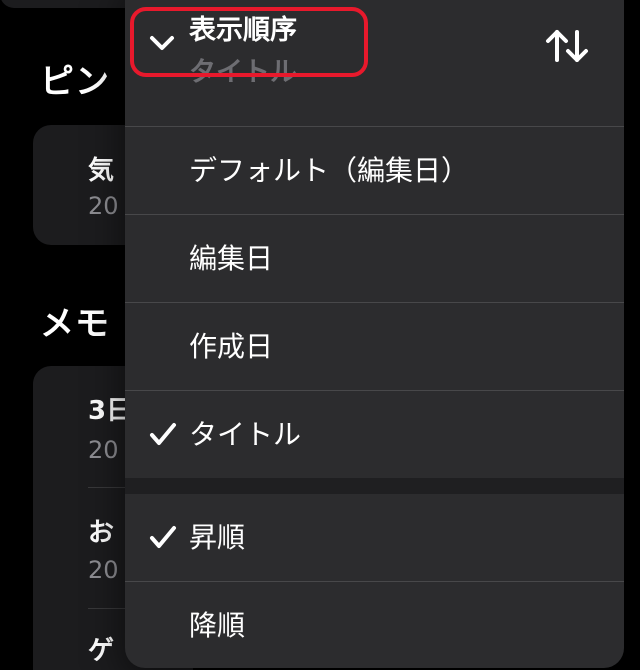  I want to click on menu-item-label: 昇順, so click(217, 537).